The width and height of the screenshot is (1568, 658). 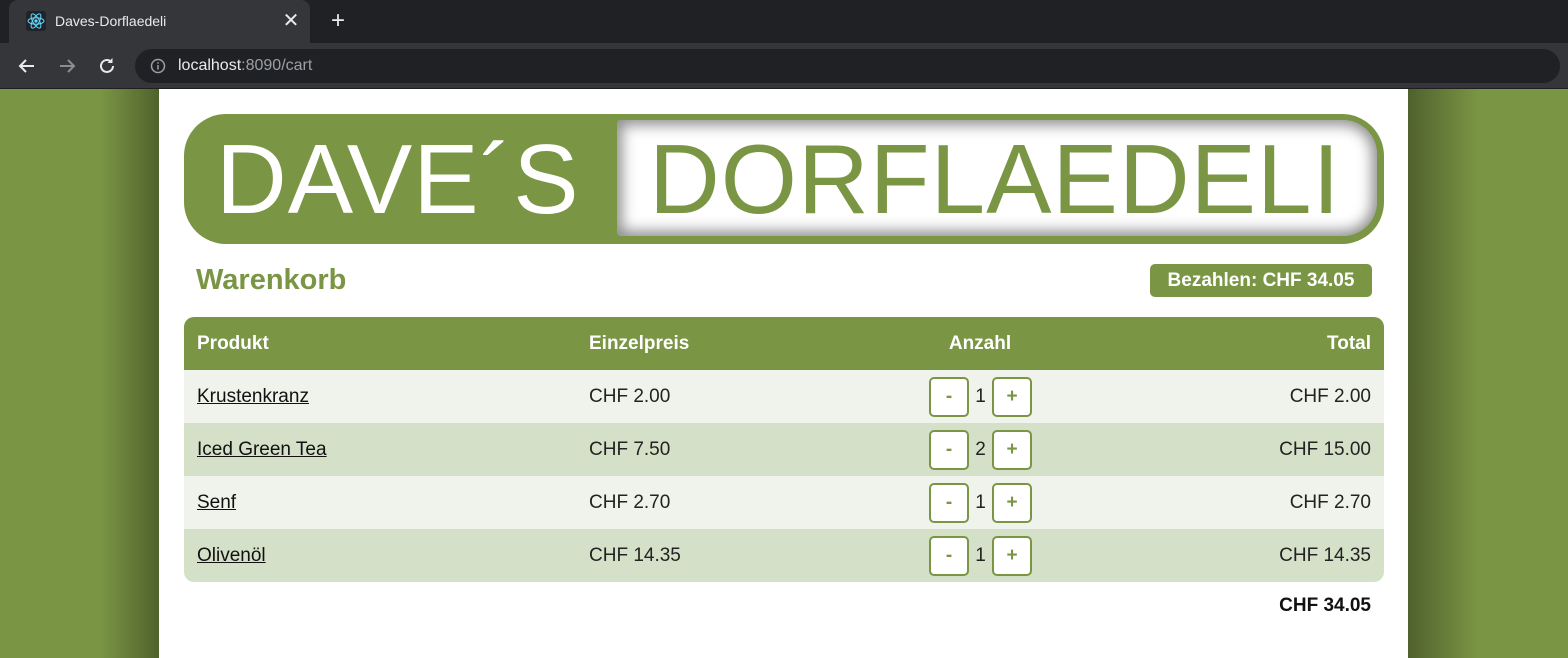 I want to click on product-cell: Olivenöl, so click(x=231, y=555).